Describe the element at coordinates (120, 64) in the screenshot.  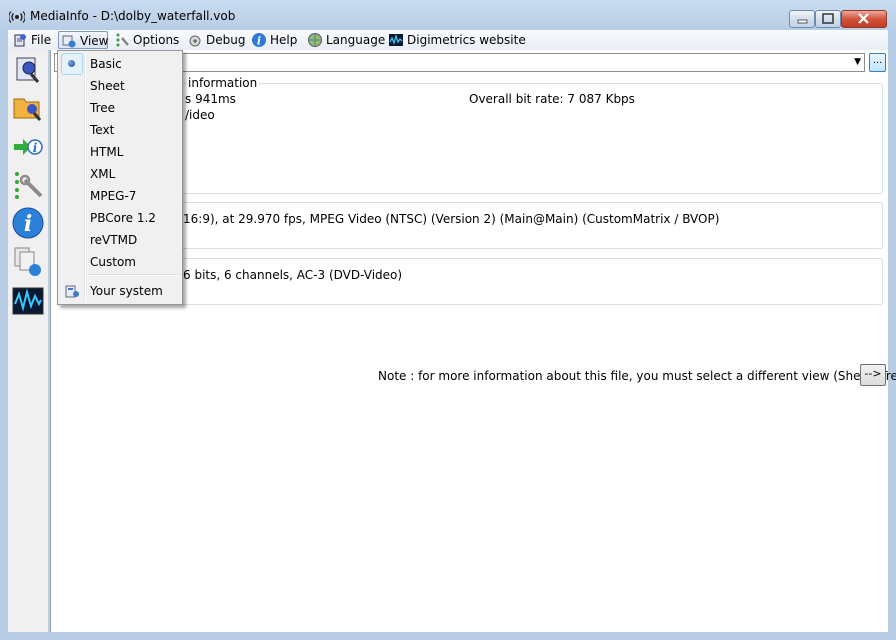
I see `view-menu-basic: Basic` at that location.